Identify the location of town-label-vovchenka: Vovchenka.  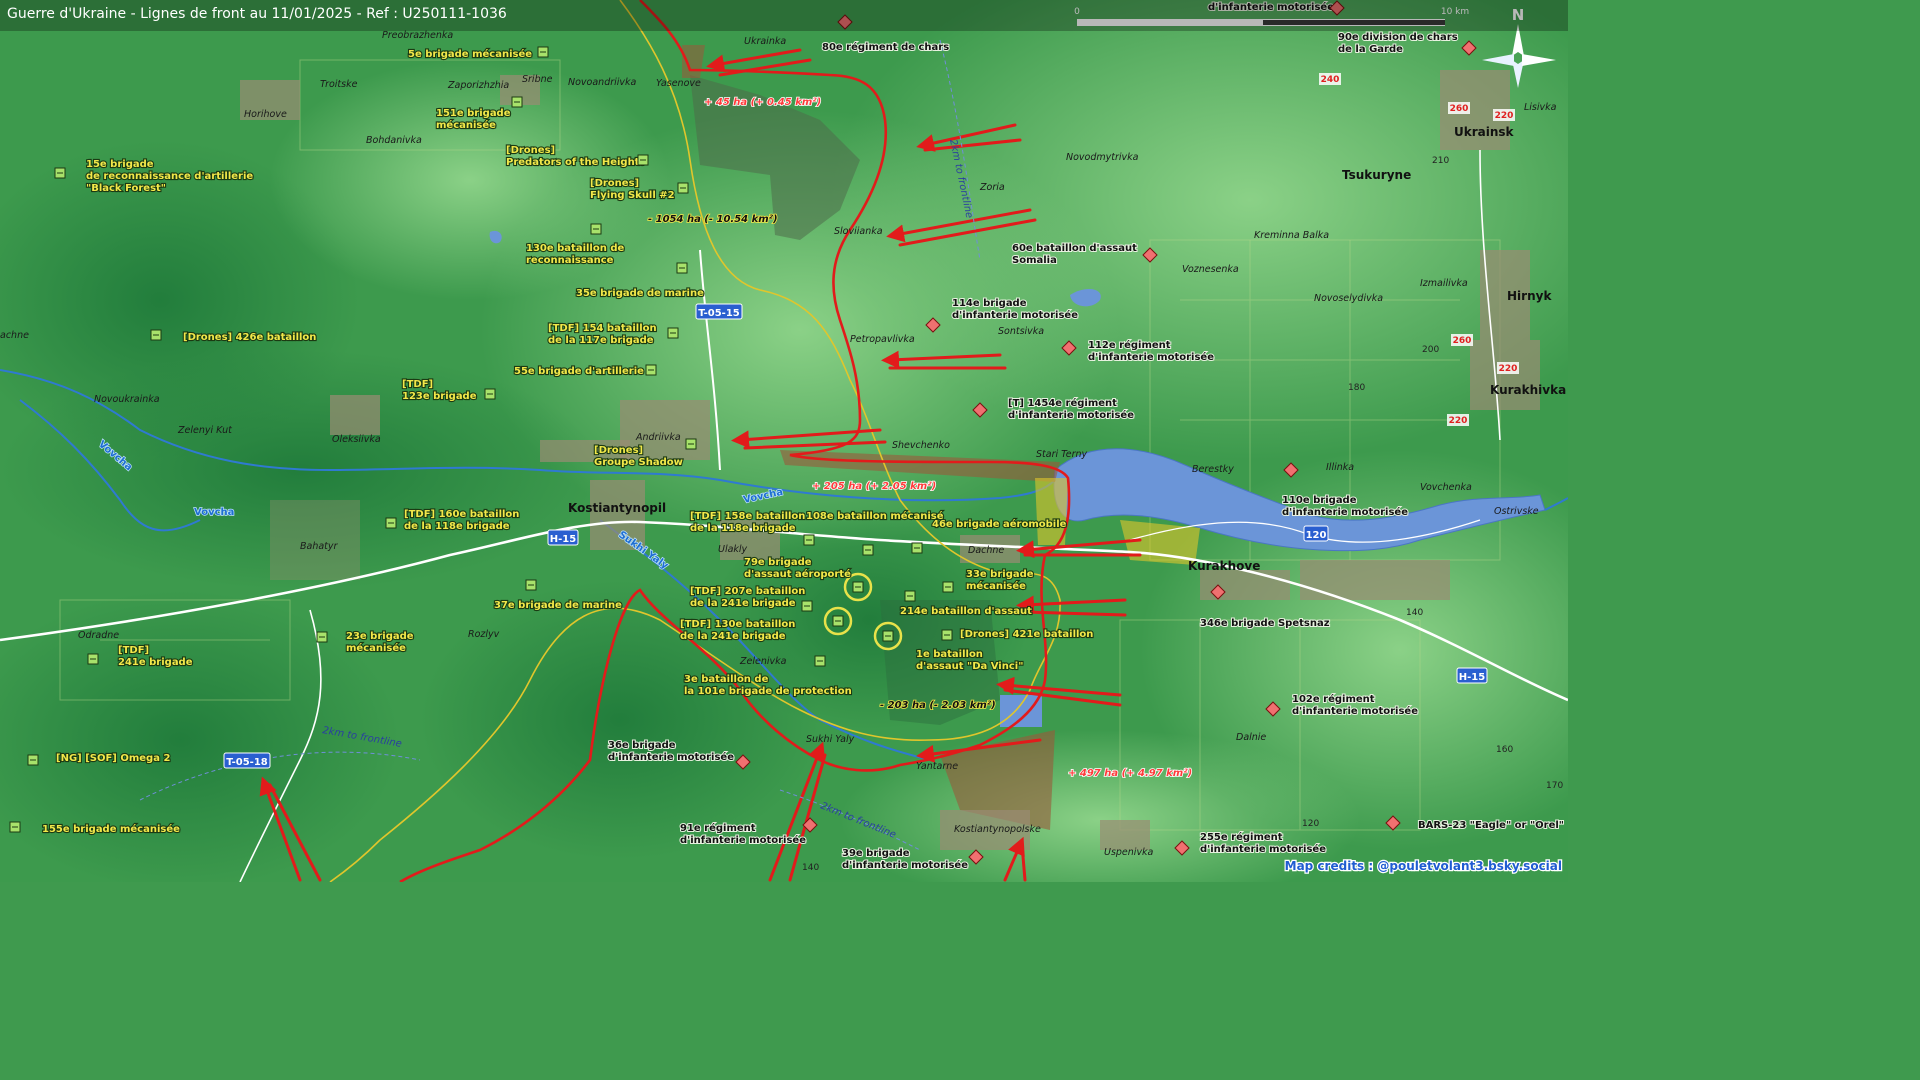
(1446, 487).